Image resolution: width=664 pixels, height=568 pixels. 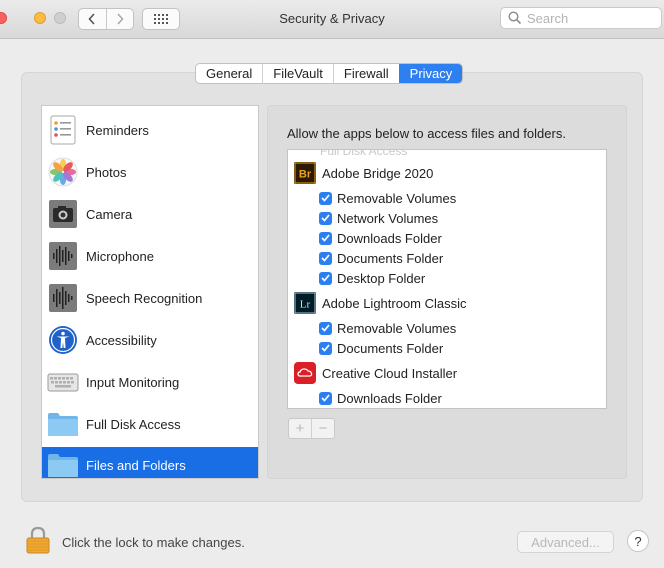 What do you see at coordinates (109, 214) in the screenshot?
I see `sidebar-item-label: Camera` at bounding box center [109, 214].